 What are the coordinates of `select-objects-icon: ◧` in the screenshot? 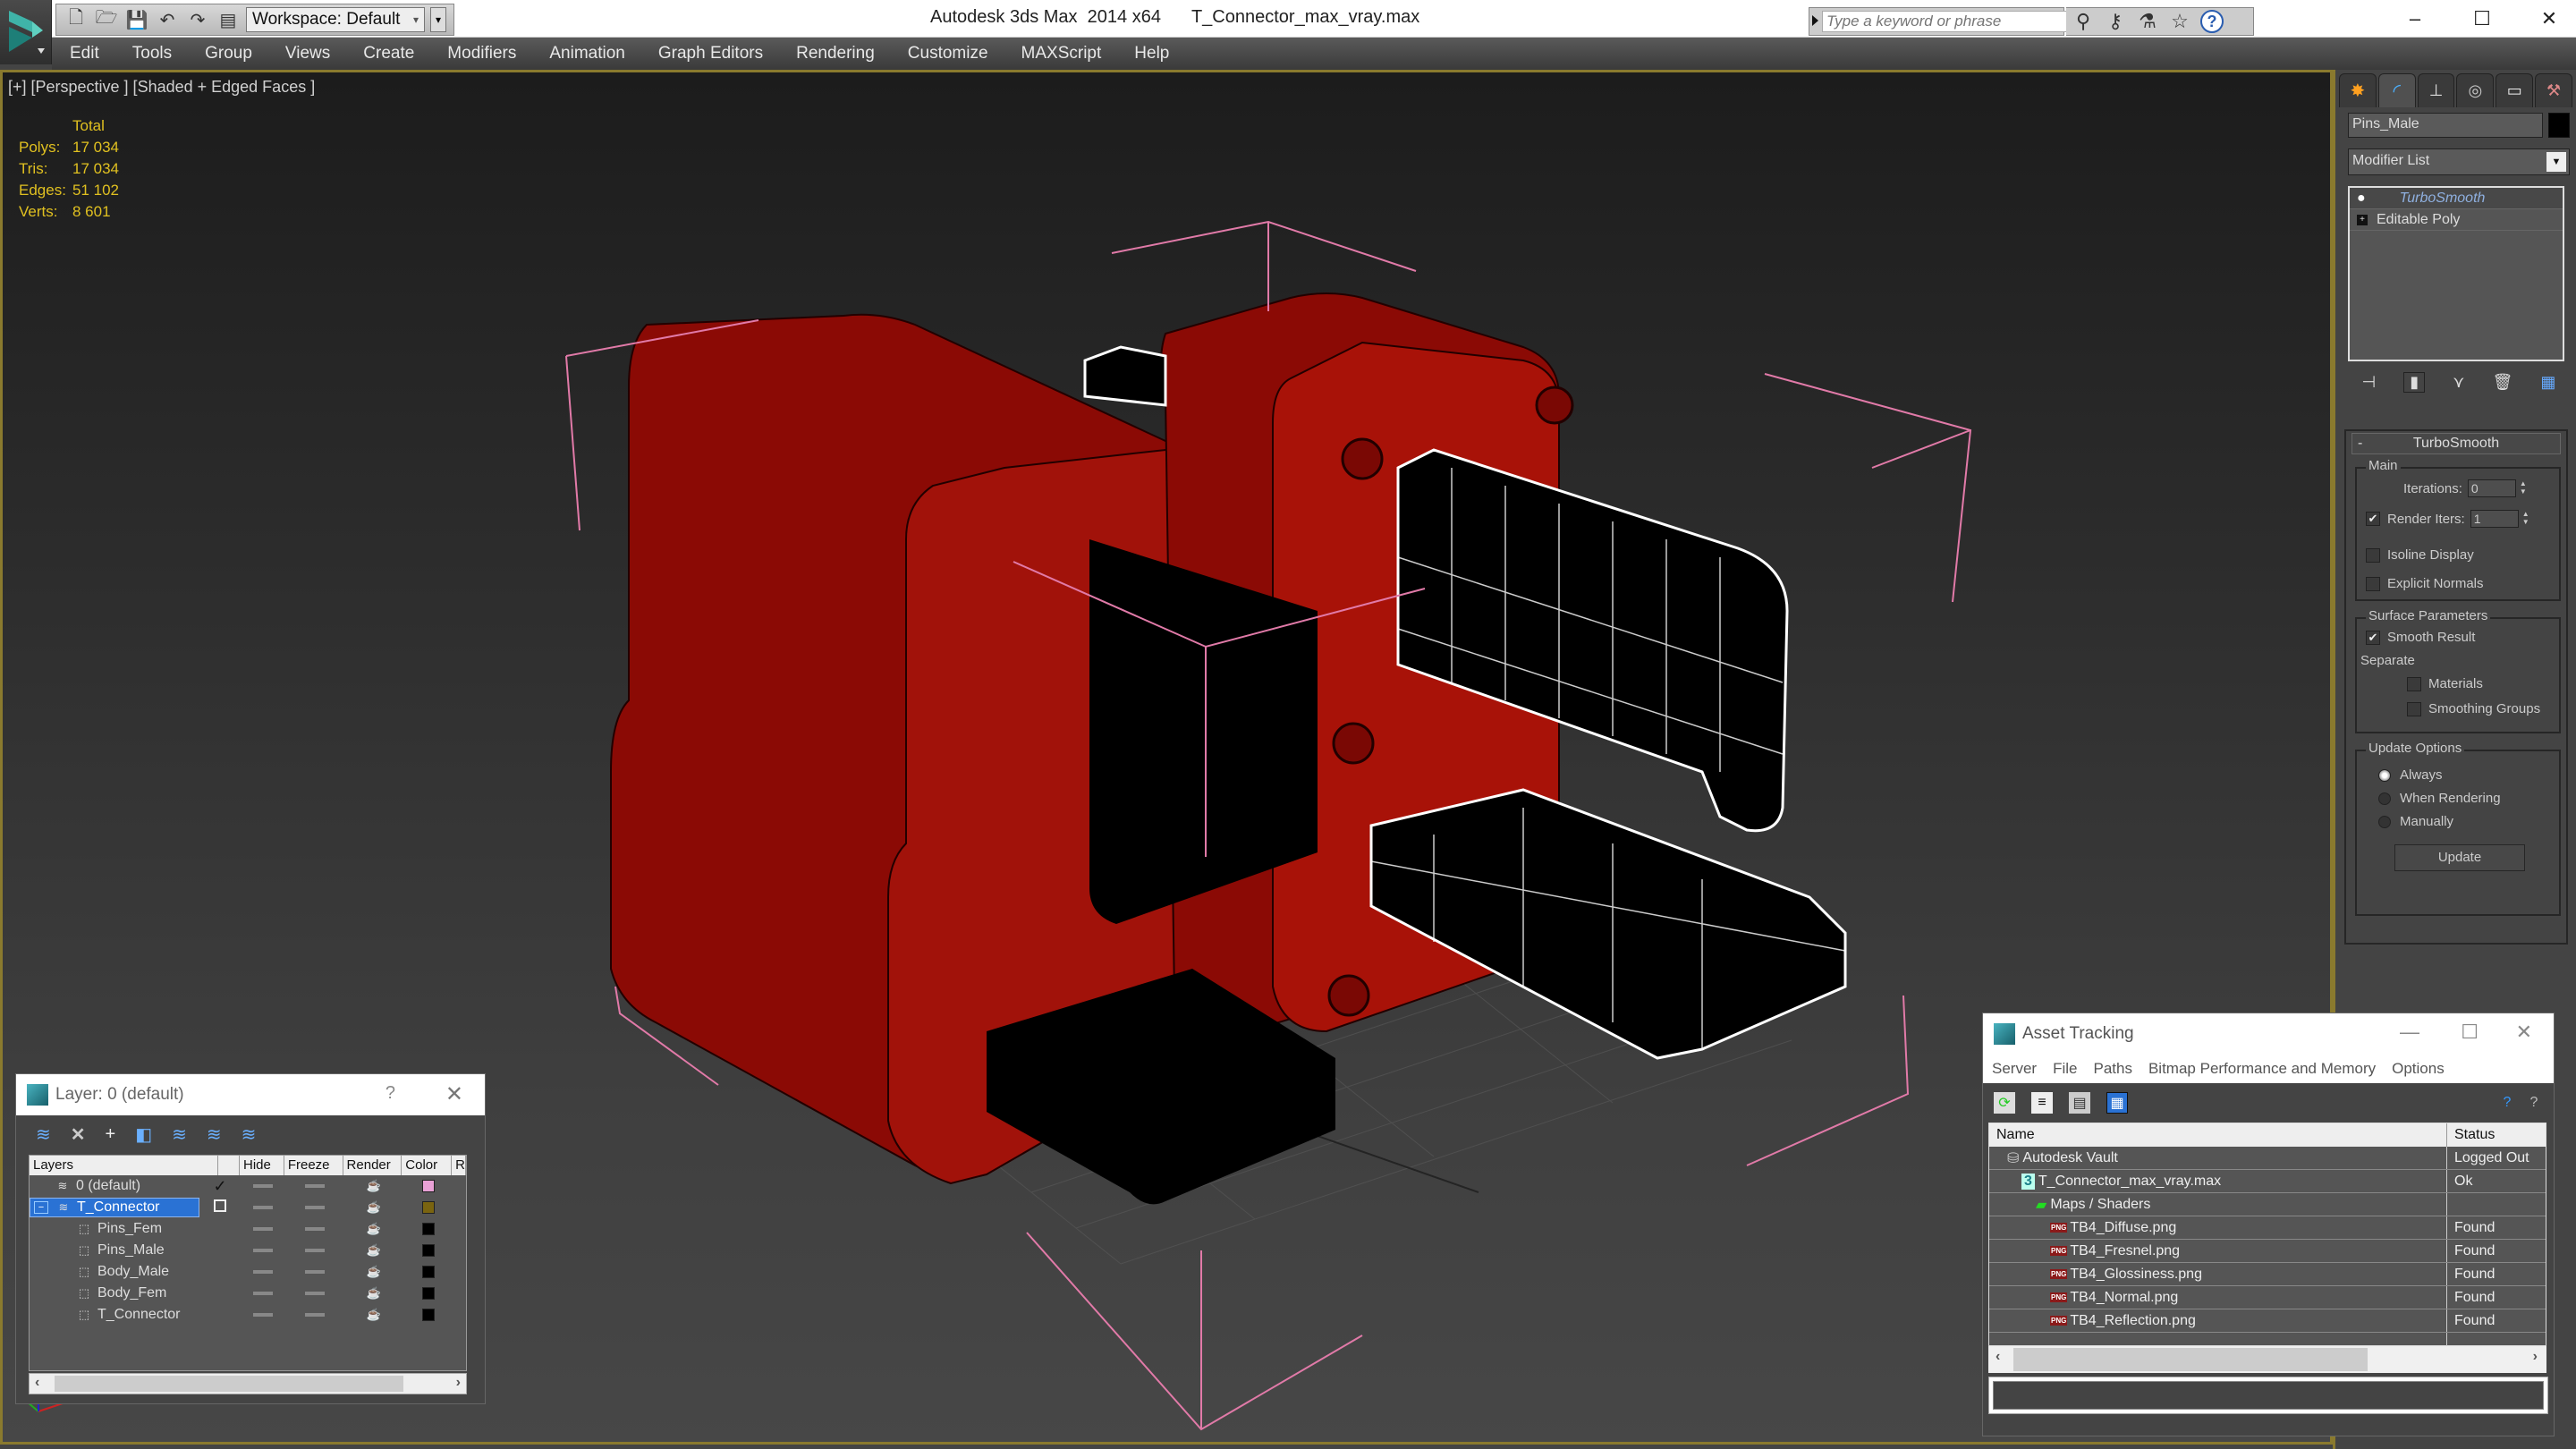 It's located at (143, 1134).